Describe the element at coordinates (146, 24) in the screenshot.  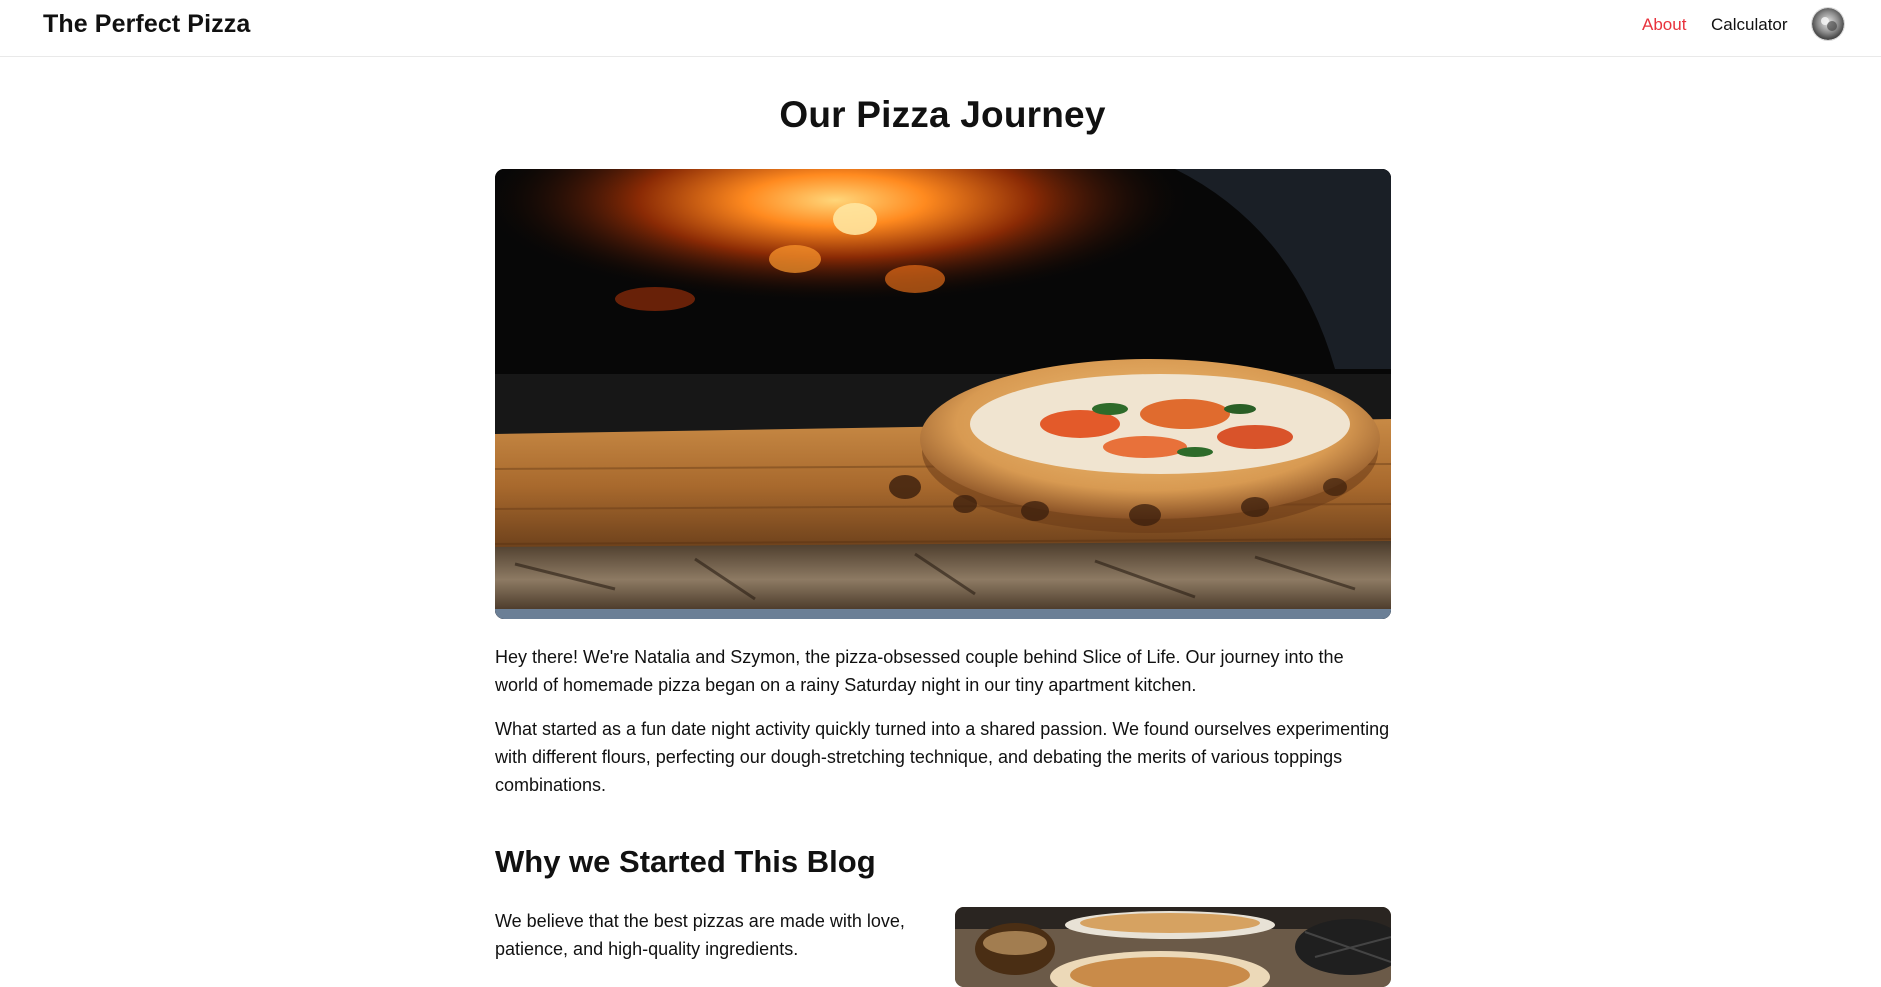
I see `brand-logo-text: The Perfect Pizza` at that location.